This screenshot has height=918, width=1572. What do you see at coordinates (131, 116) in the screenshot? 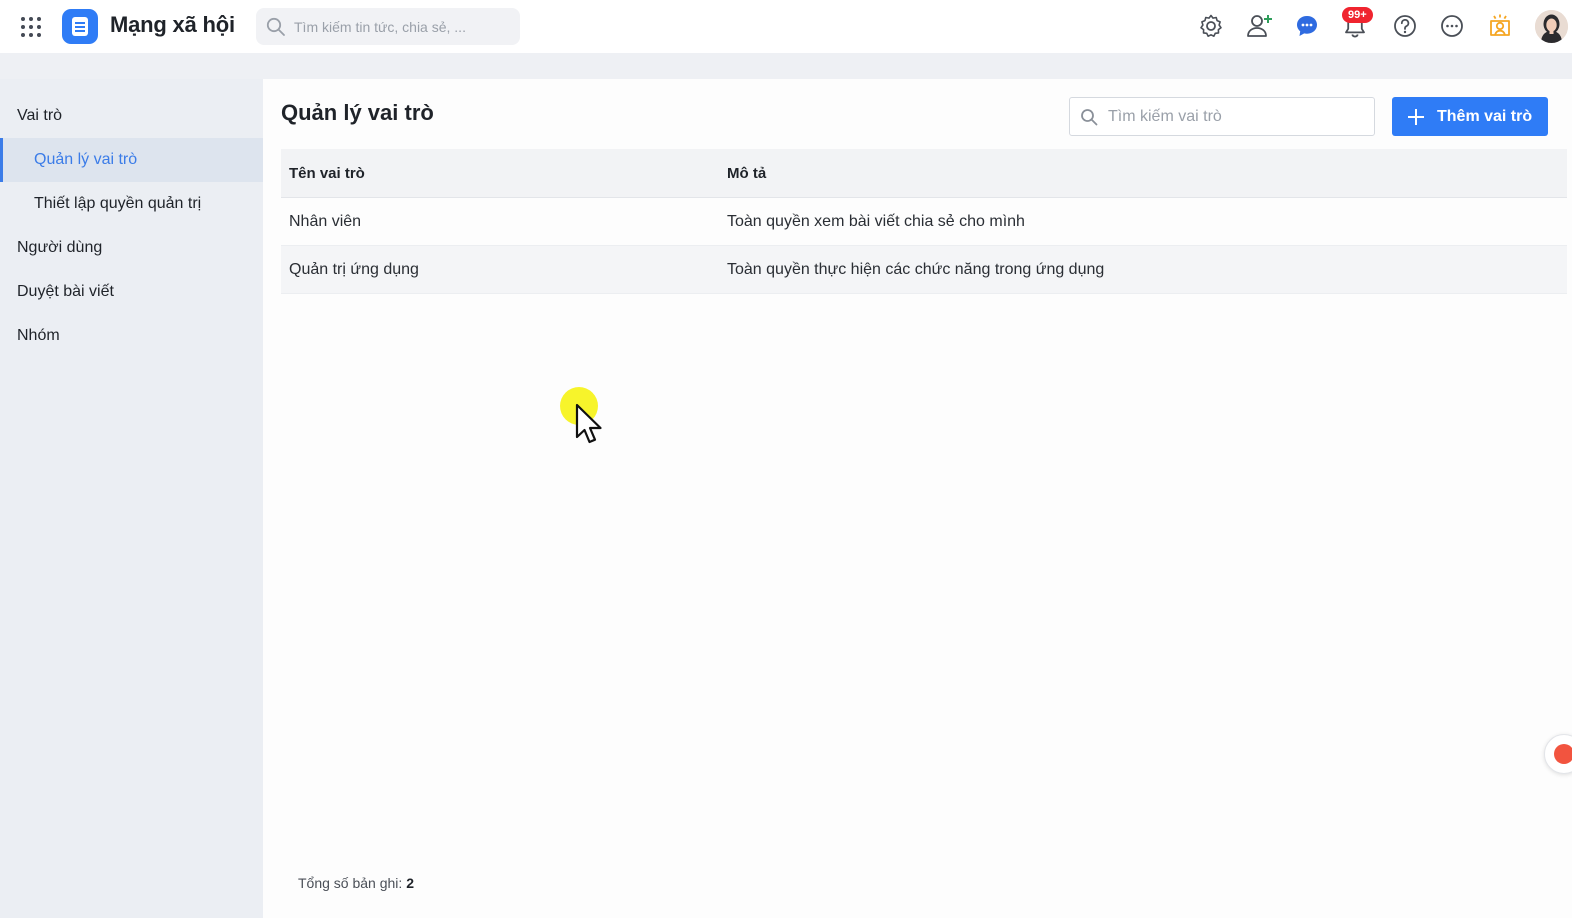
I see `sidebar-item-roles: Vai trò` at bounding box center [131, 116].